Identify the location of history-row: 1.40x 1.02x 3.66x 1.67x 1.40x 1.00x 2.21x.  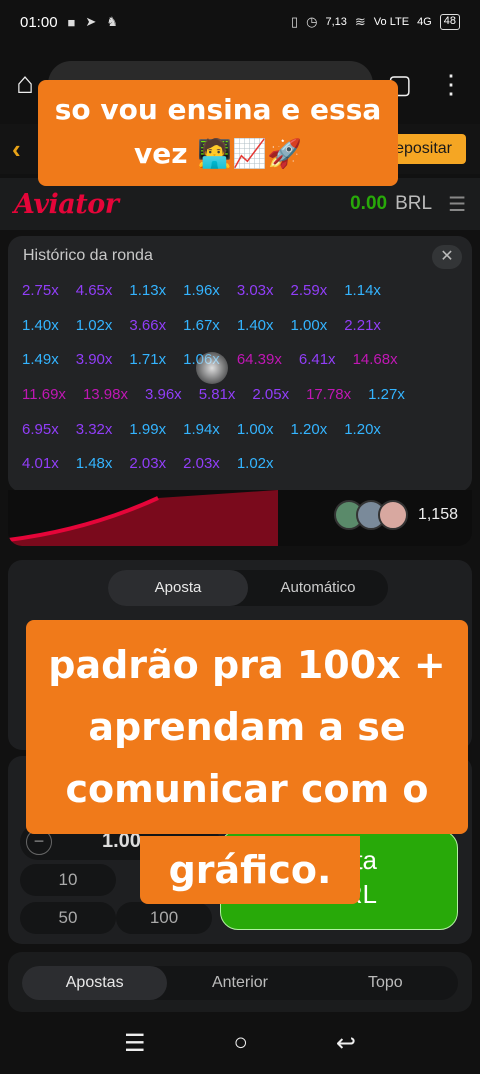
(242, 334).